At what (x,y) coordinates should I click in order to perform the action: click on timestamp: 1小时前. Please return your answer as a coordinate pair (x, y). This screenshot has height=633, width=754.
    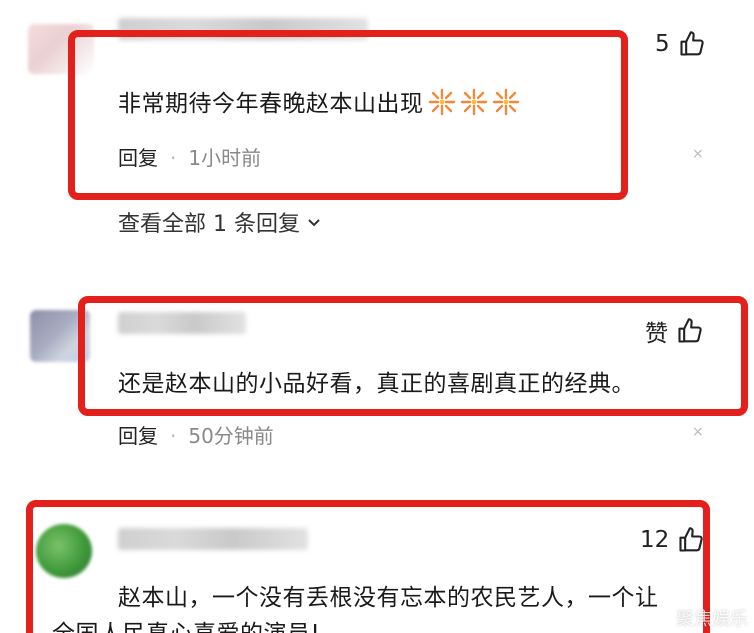
    Looking at the image, I should click on (225, 158).